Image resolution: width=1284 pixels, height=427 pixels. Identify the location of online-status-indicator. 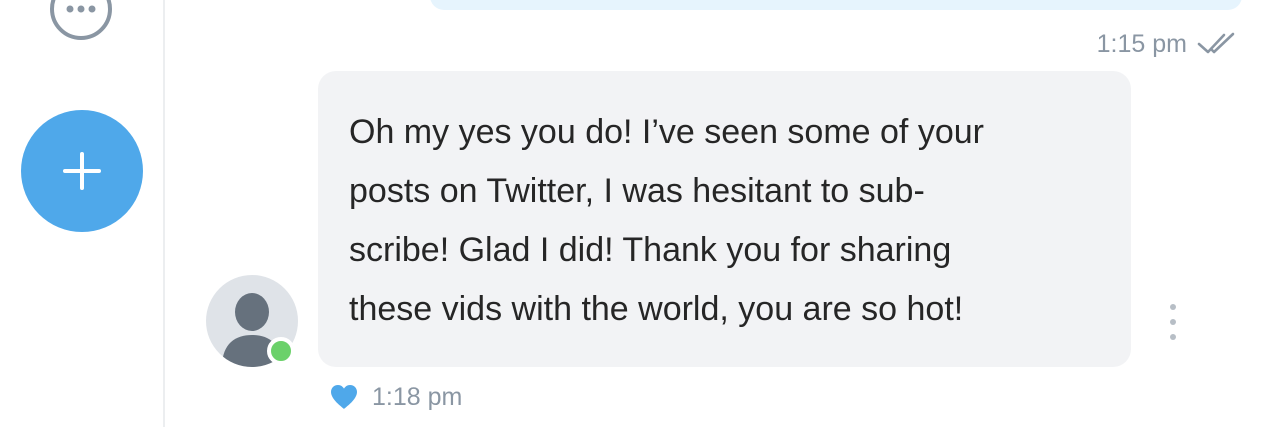
(281, 351).